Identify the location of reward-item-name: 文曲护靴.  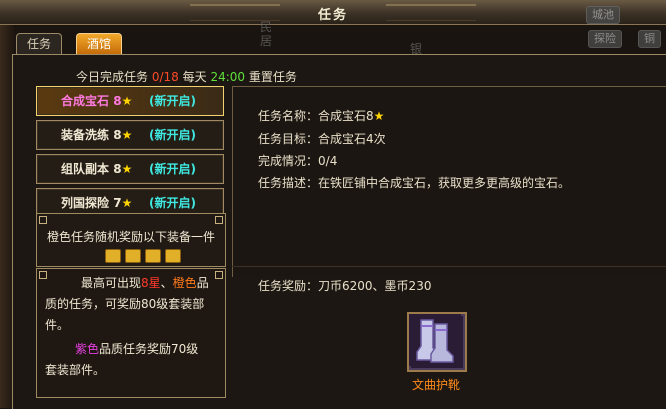
(435, 385).